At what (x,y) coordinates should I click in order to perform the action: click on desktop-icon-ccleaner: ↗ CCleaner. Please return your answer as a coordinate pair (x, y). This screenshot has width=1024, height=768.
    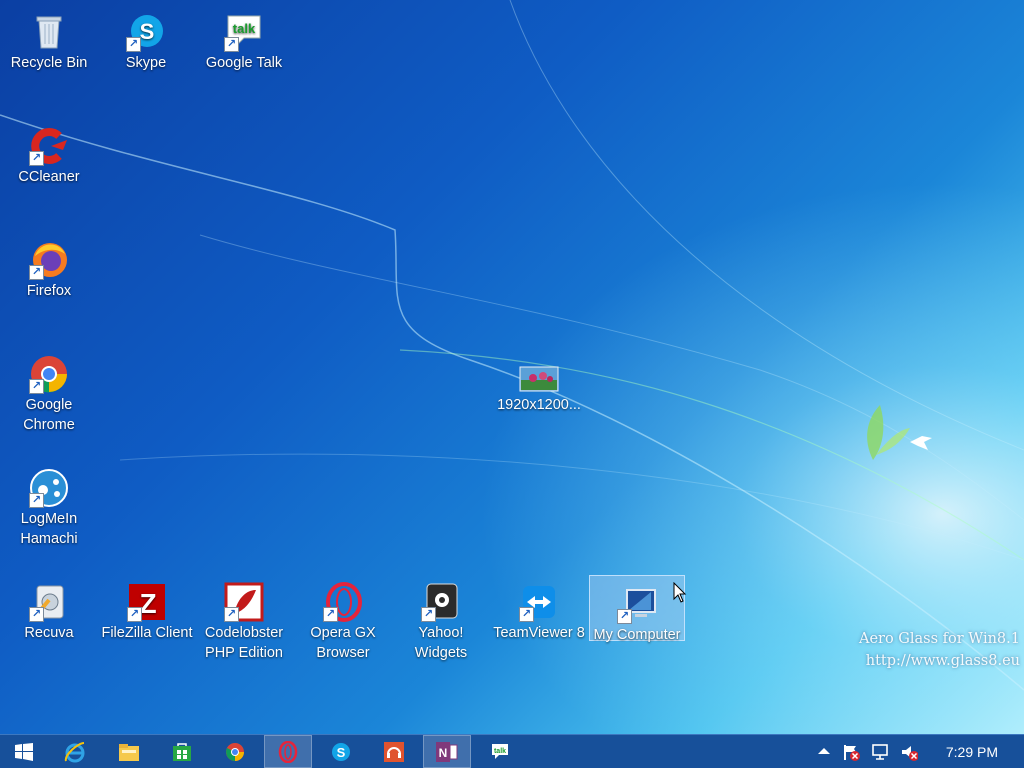
    Looking at the image, I should click on (49, 152).